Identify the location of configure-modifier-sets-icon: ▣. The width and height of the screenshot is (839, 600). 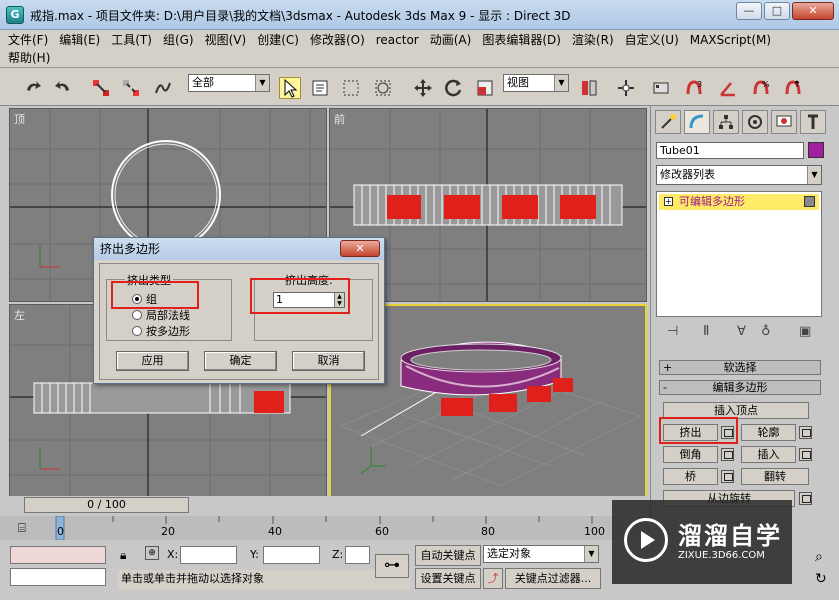
(805, 331).